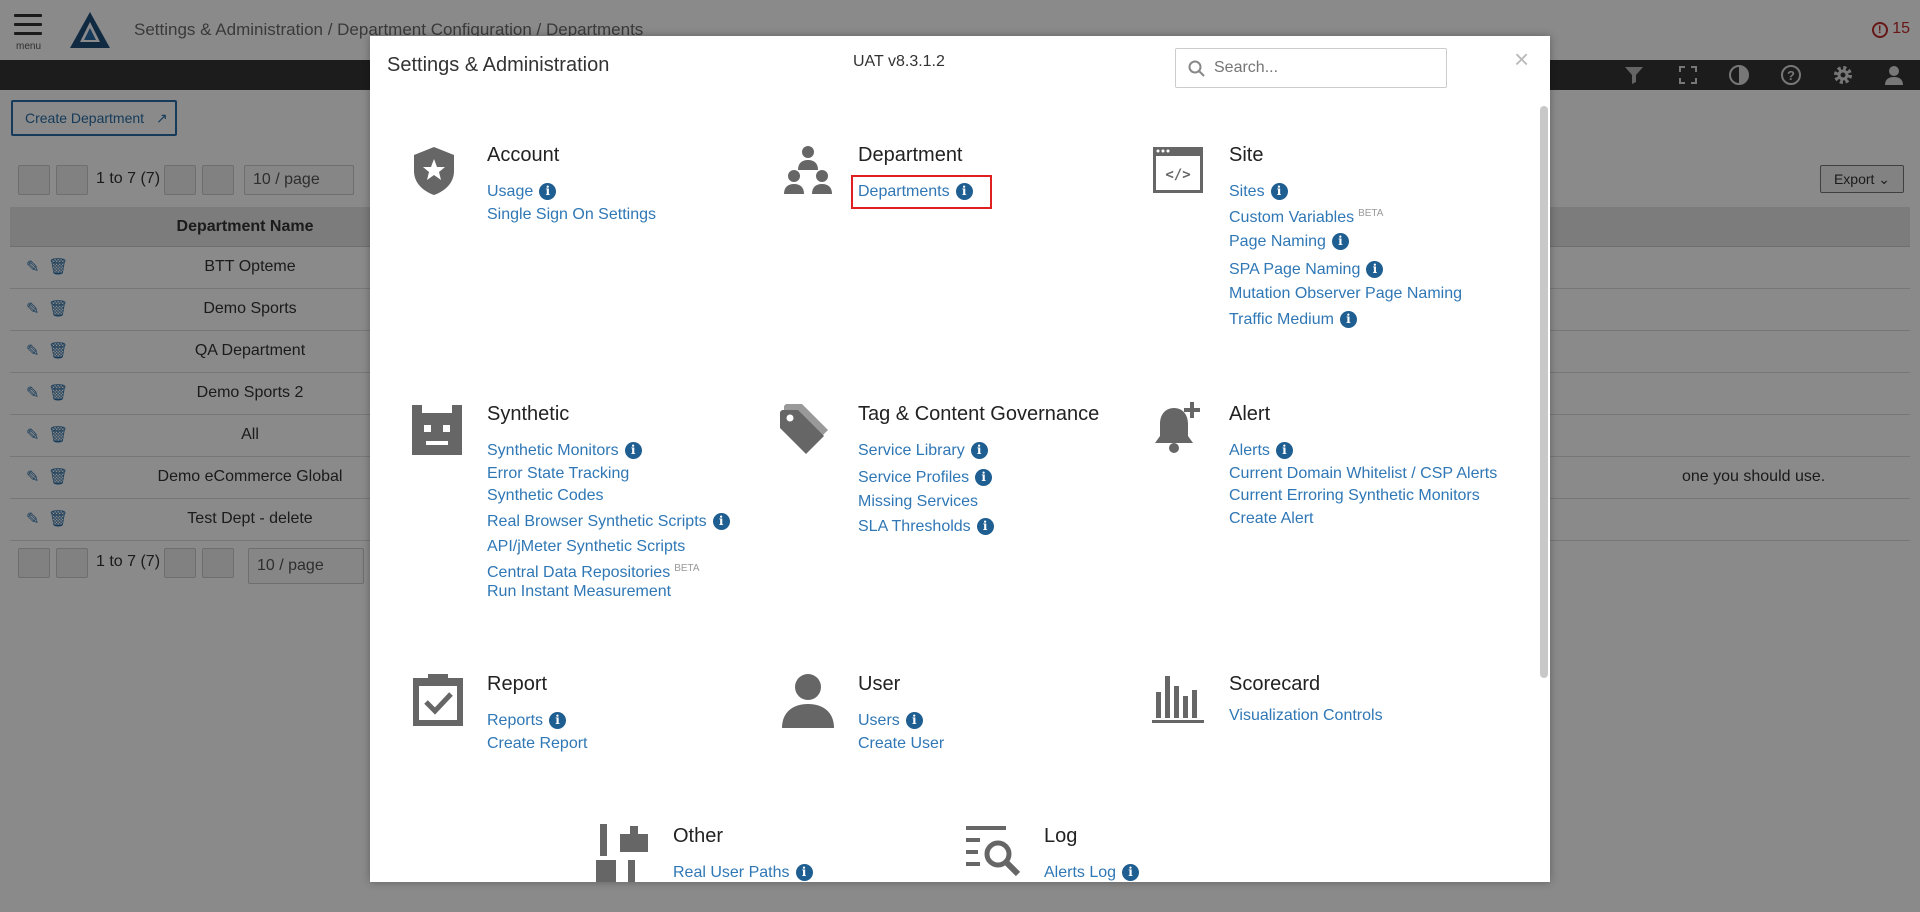  I want to click on link-alerts-log: Alerts Log i, so click(1092, 872).